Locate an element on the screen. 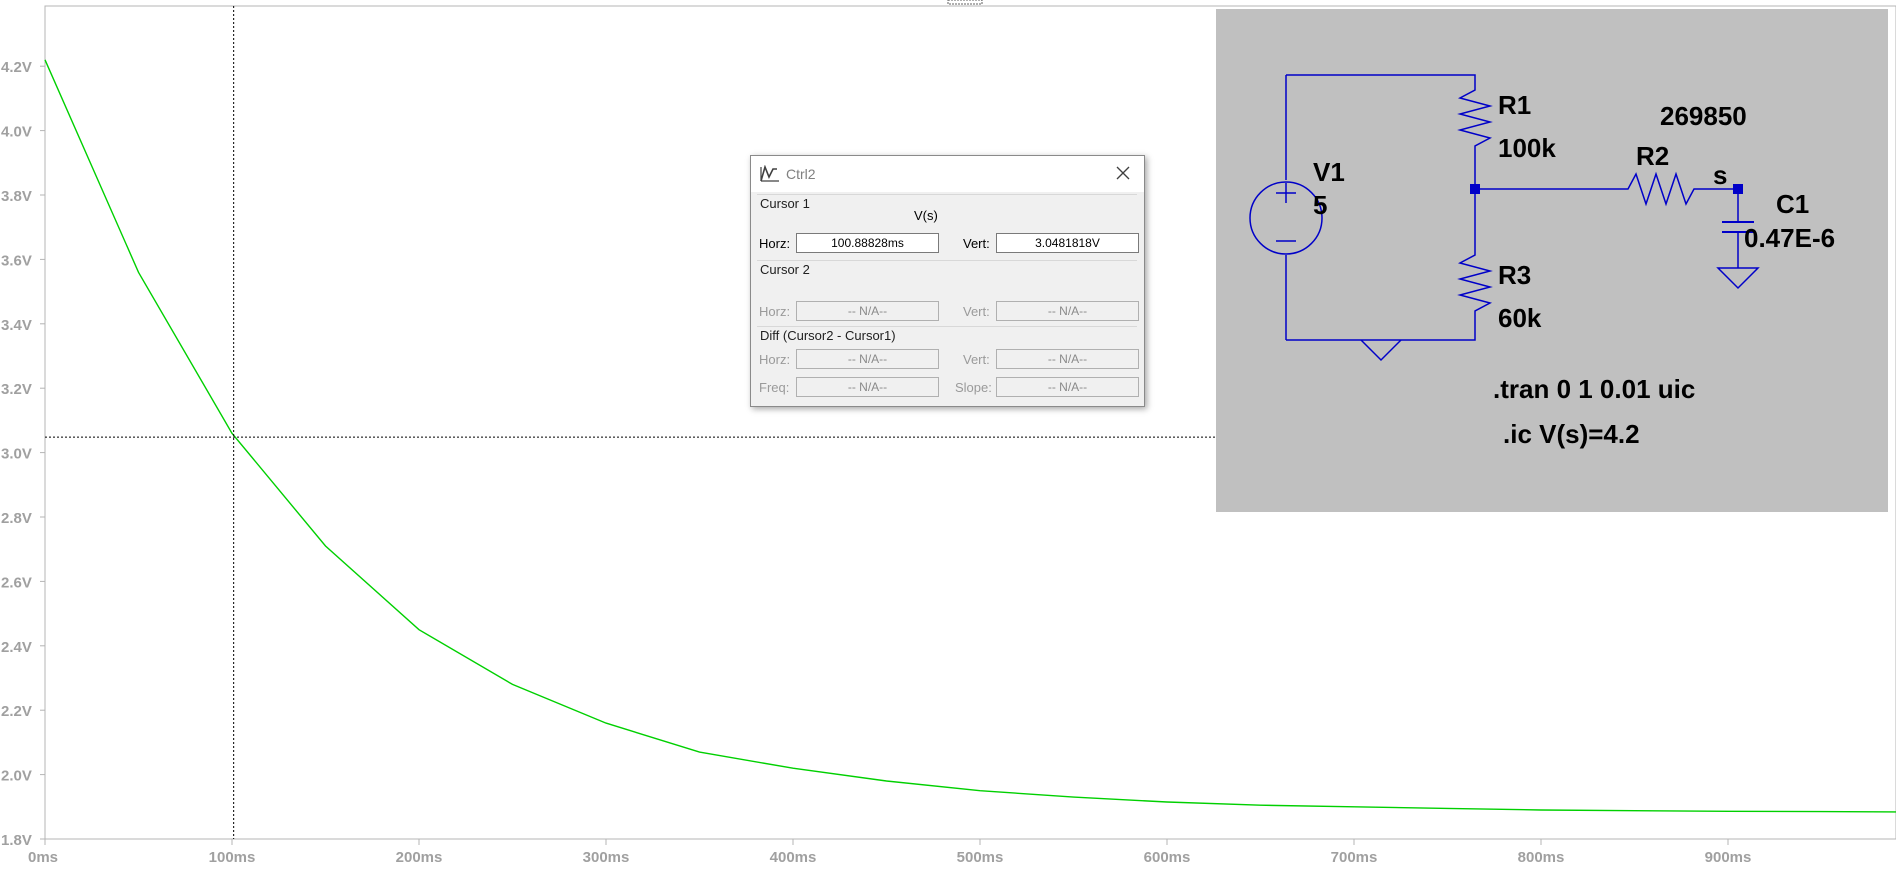  cursor2-group-label: Cursor 2 is located at coordinates (785, 269).